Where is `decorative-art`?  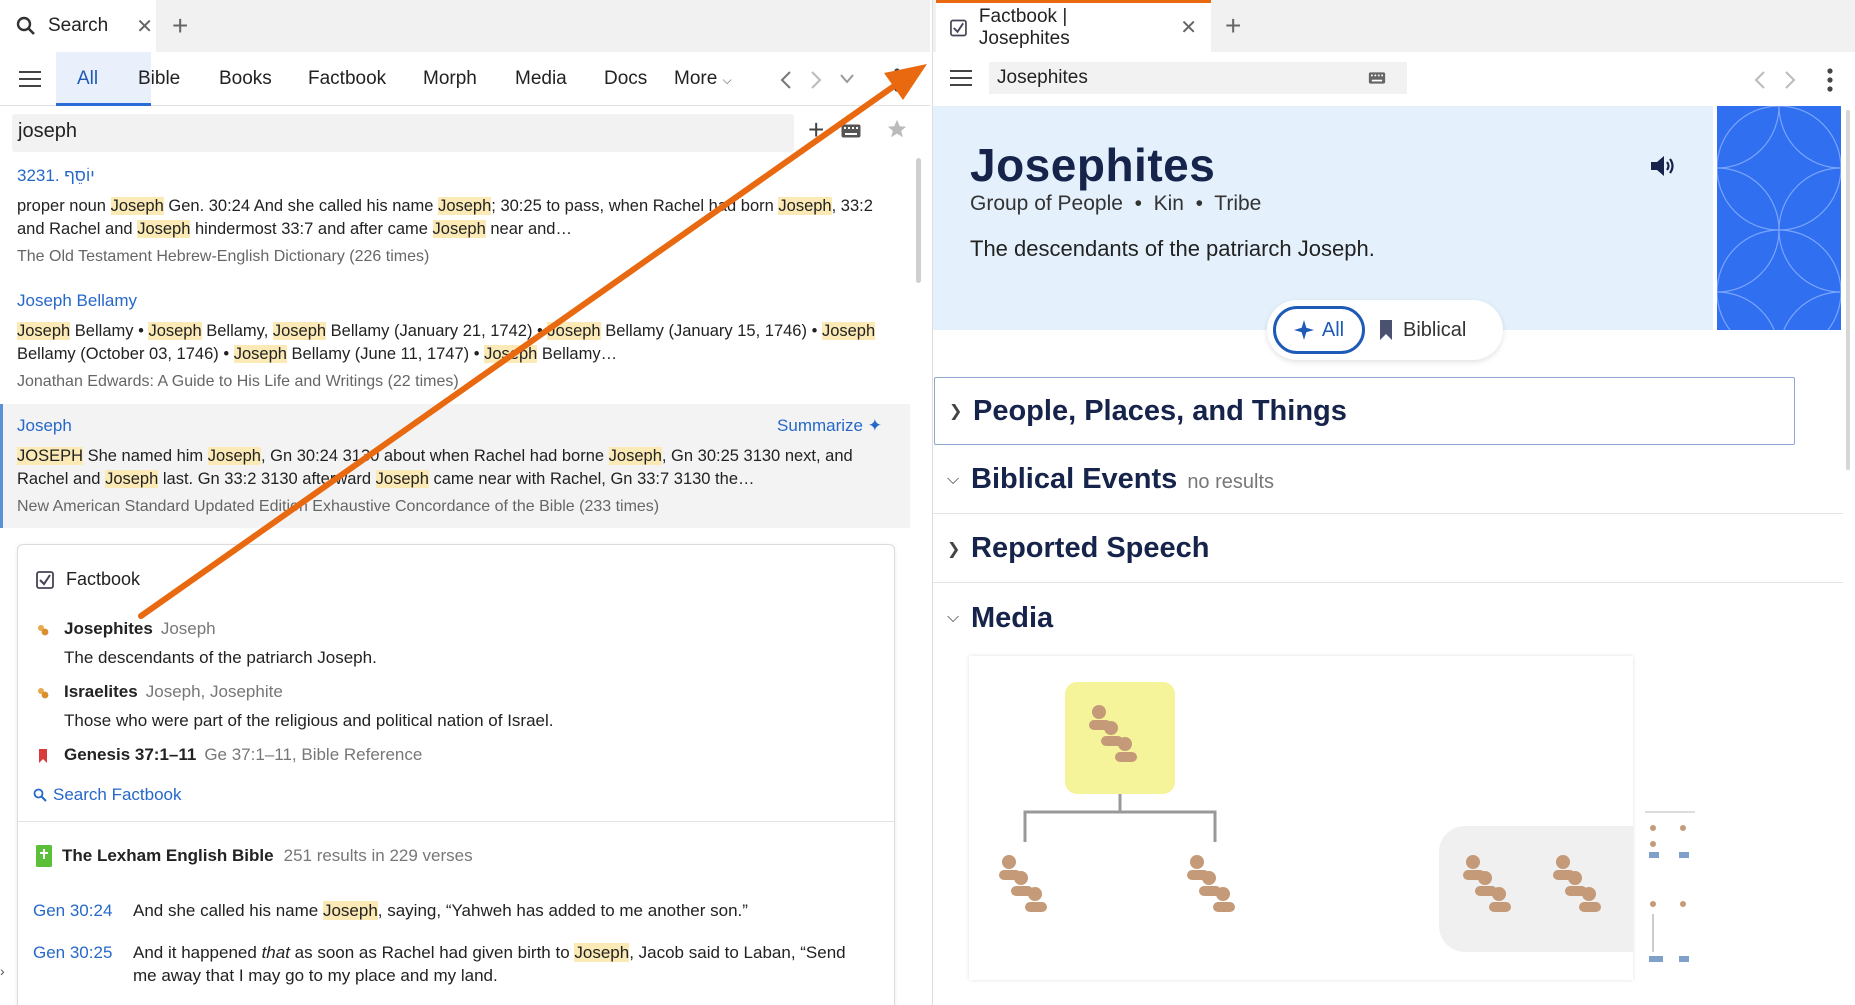
decorative-art is located at coordinates (1779, 218).